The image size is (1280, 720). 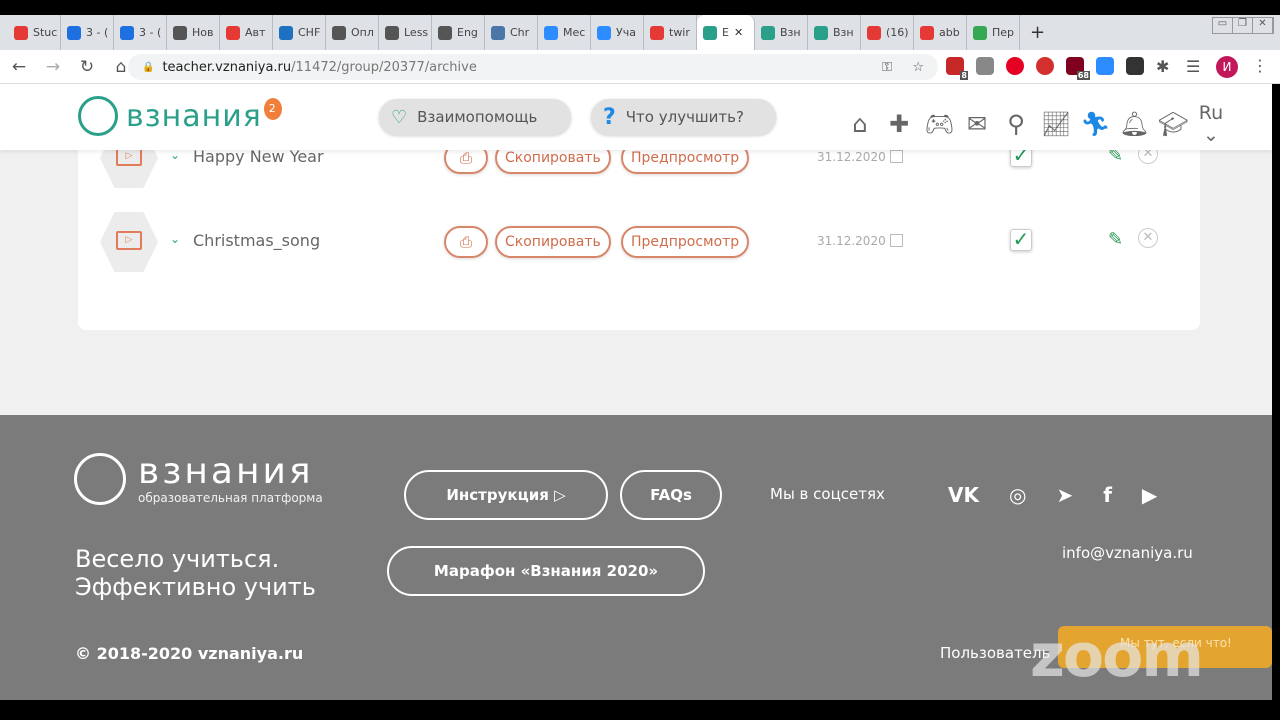 I want to click on key-icon: ⚿, so click(x=887, y=67).